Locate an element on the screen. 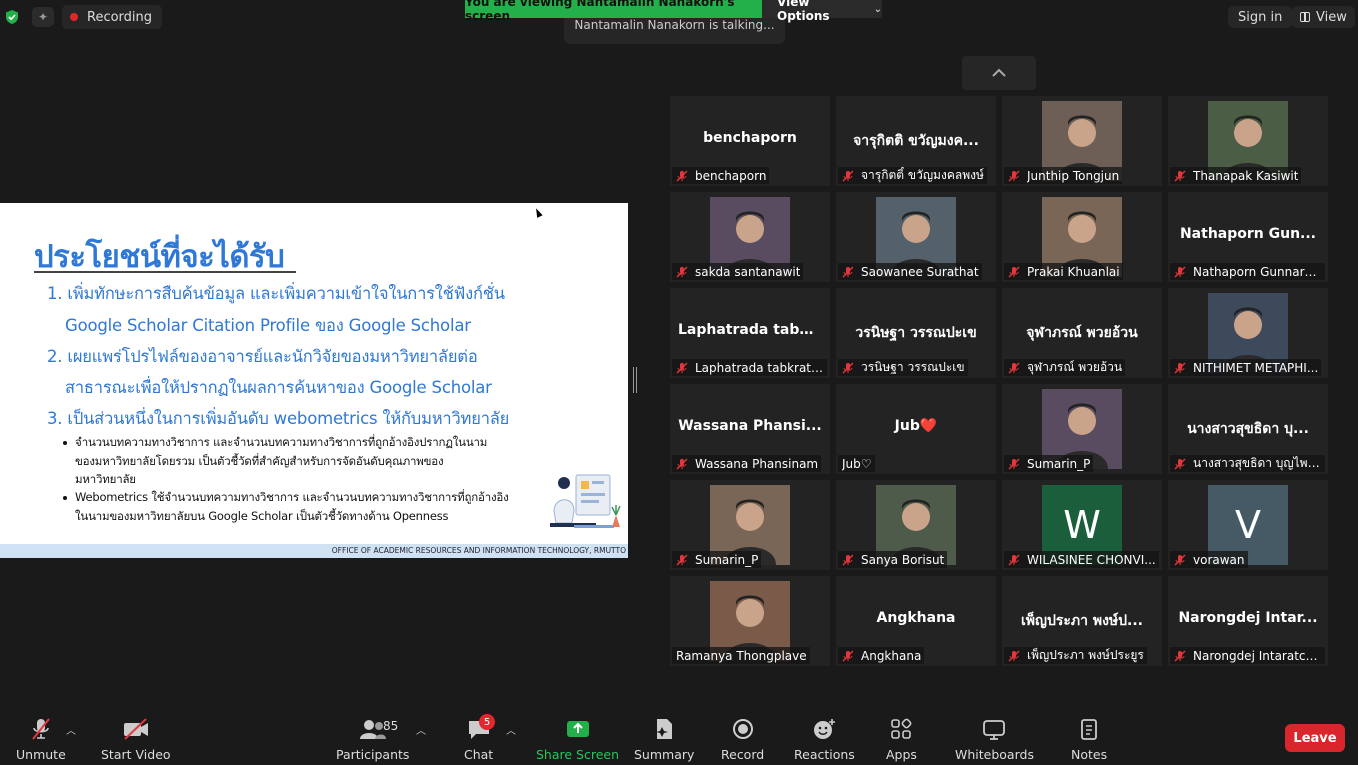 The width and height of the screenshot is (1358, 765). view-label: View is located at coordinates (1331, 17).